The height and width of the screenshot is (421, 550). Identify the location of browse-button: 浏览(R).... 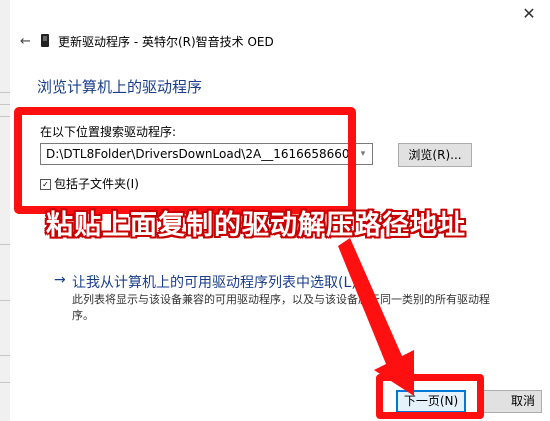
(435, 155).